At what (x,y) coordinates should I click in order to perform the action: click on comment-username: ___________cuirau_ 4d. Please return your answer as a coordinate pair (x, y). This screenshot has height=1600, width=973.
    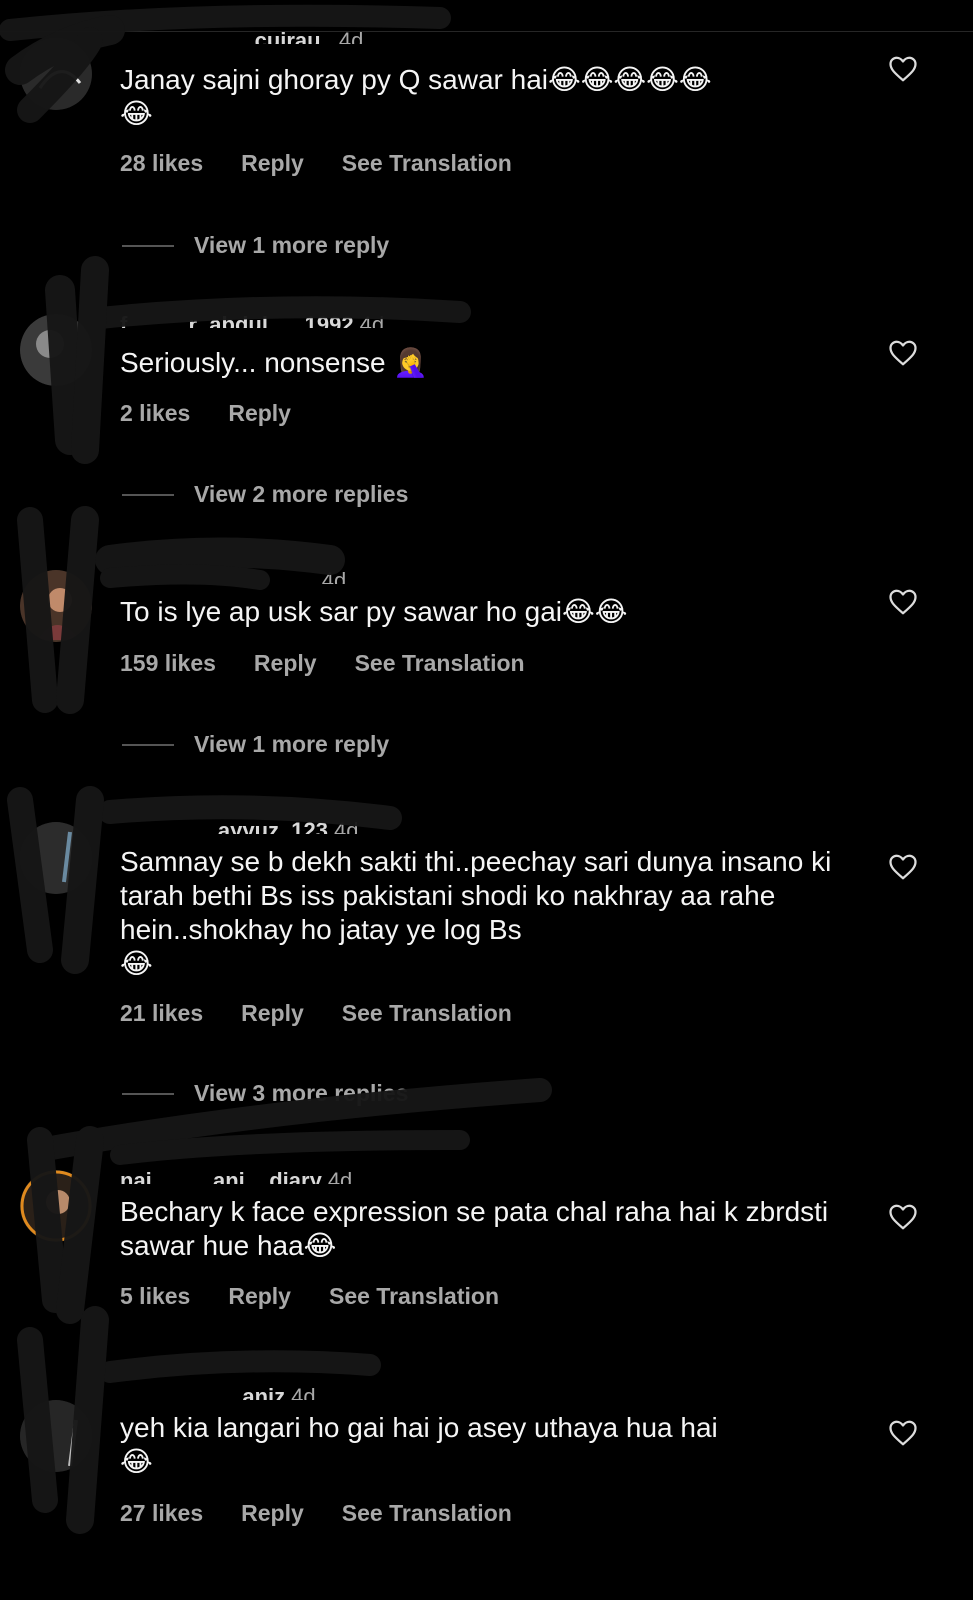
    Looking at the image, I should click on (241, 35).